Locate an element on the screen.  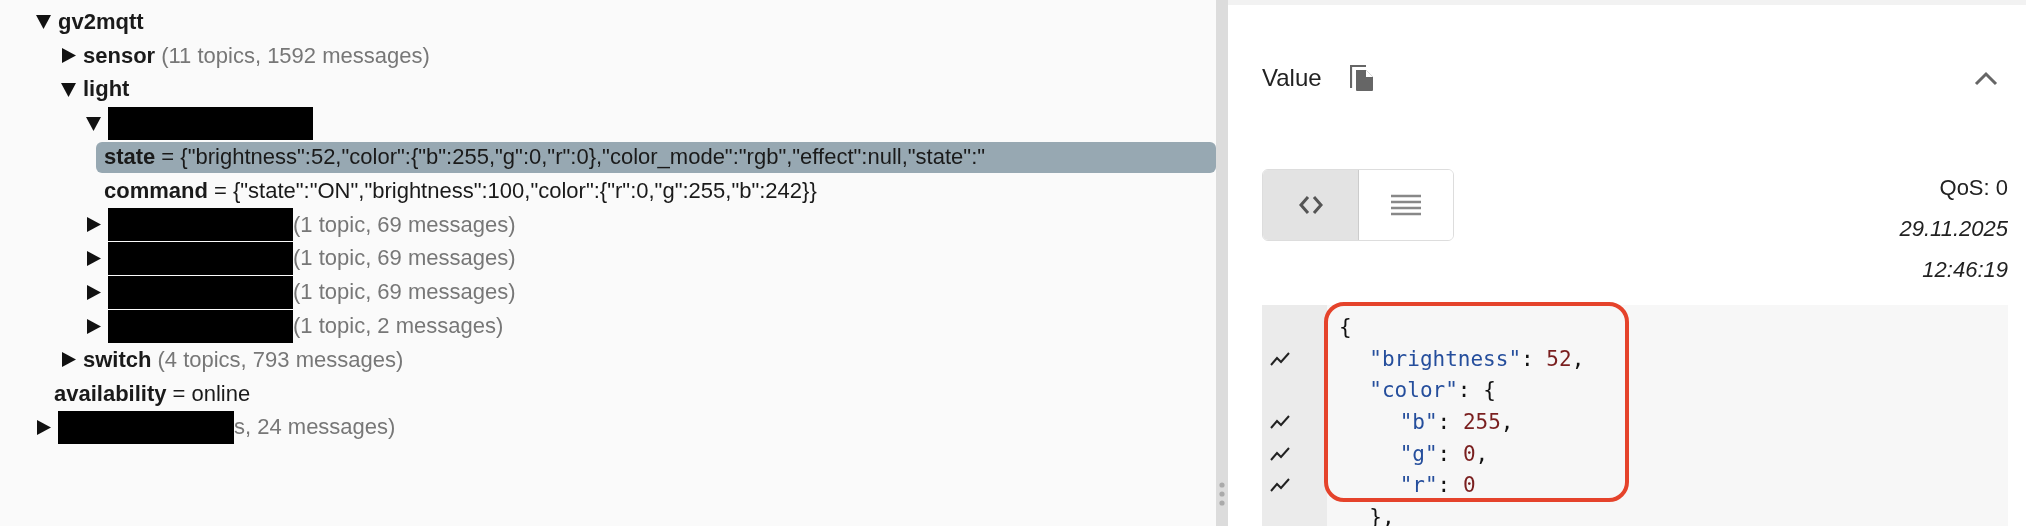
code-icon is located at coordinates (1310, 205).